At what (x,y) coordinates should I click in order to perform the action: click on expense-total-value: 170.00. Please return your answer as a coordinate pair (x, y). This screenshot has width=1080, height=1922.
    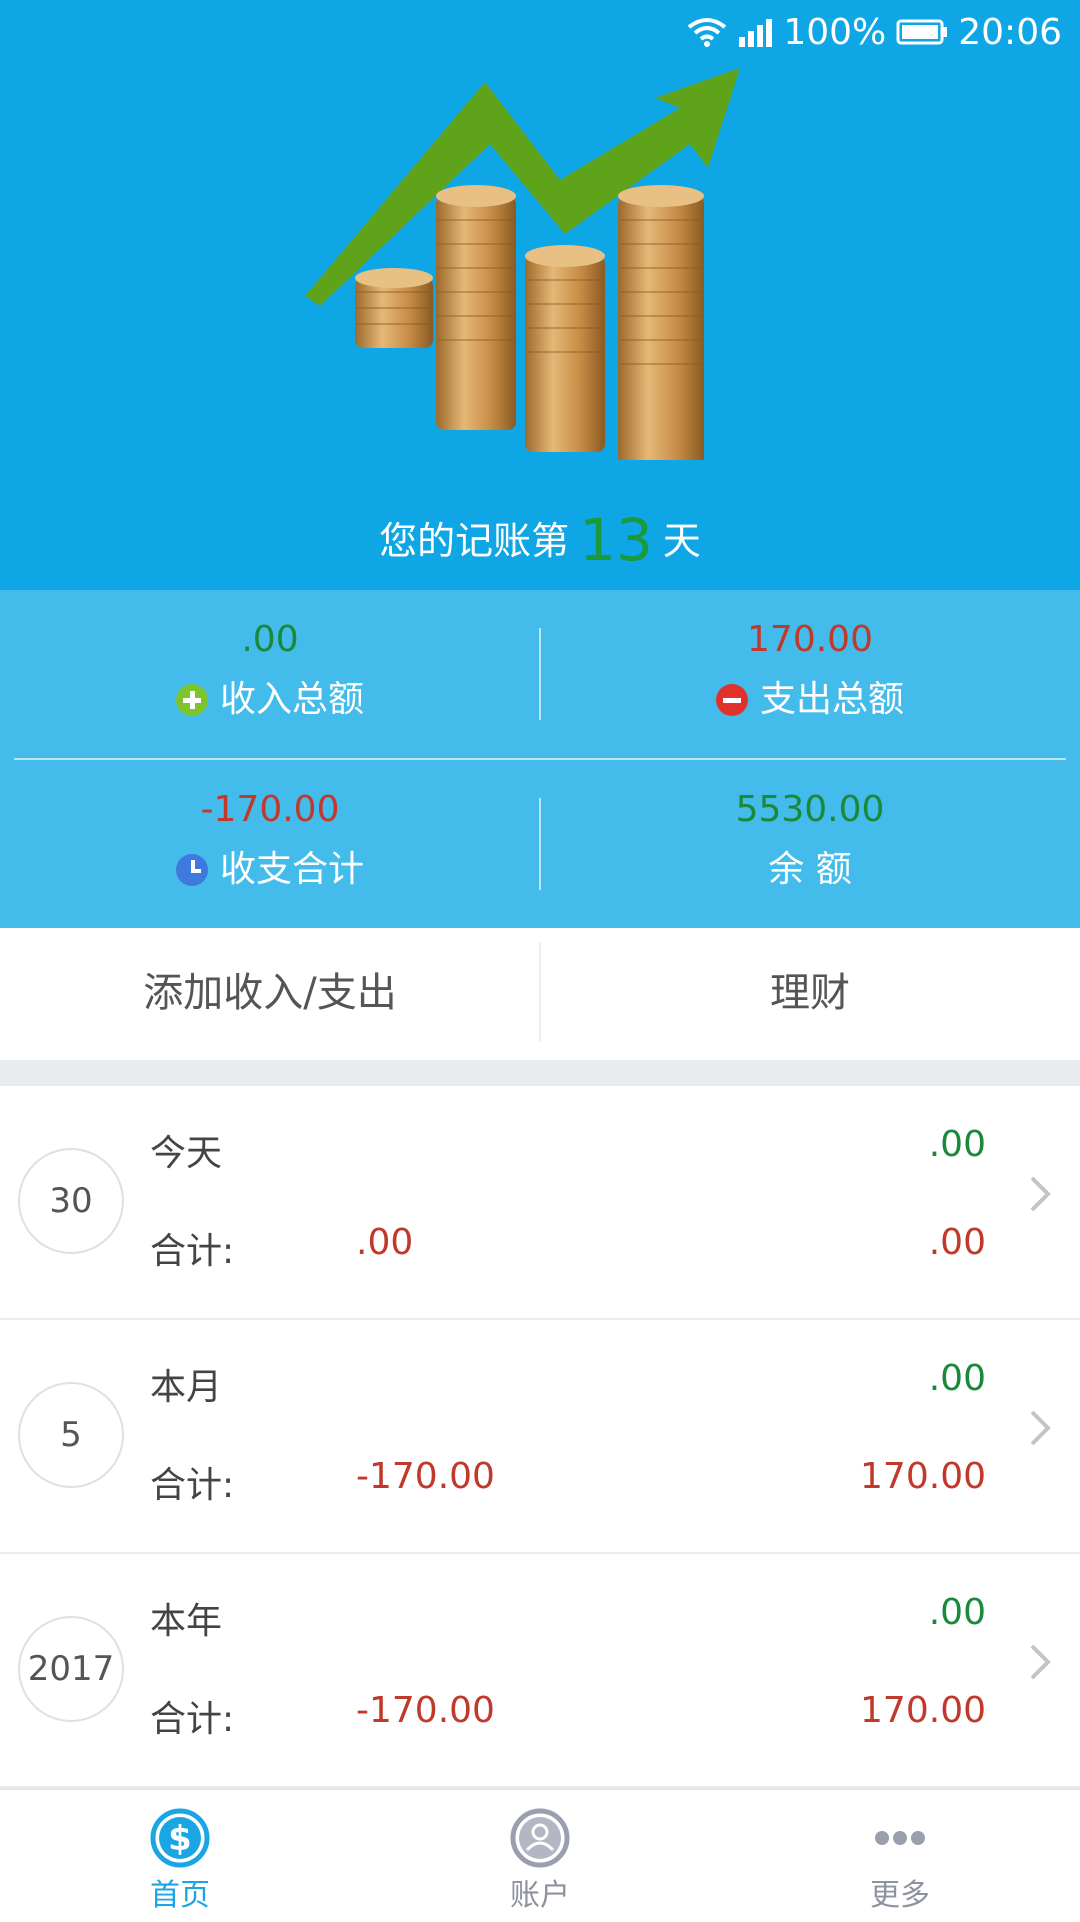
    Looking at the image, I should click on (810, 639).